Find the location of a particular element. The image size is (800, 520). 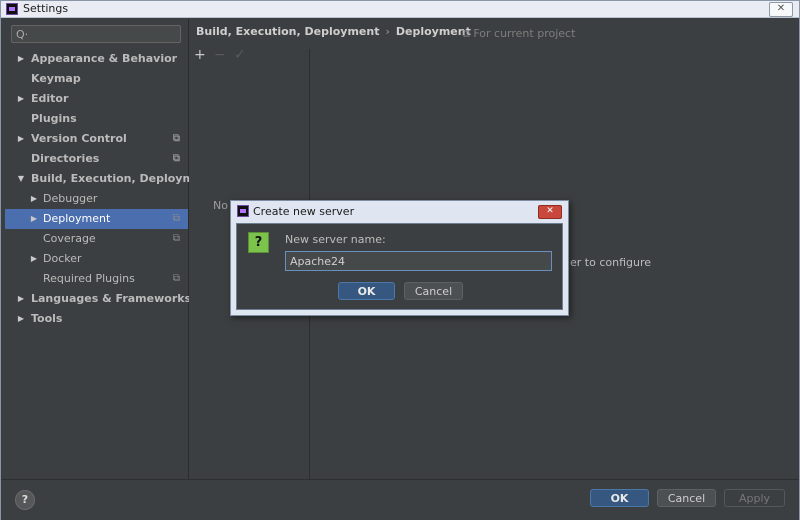

sidebar-item-label: Required Plugins is located at coordinates (89, 278).